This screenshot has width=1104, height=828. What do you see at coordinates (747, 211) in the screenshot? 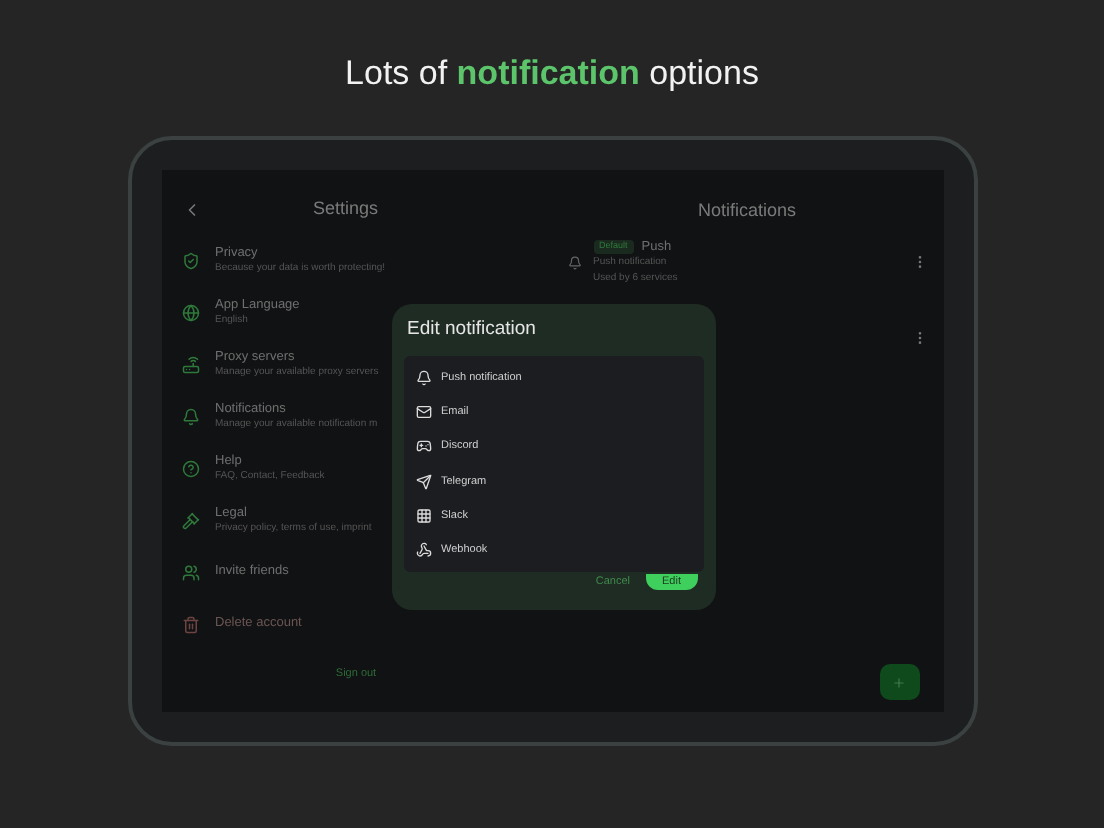
I see `notifications-title: Notifications` at bounding box center [747, 211].